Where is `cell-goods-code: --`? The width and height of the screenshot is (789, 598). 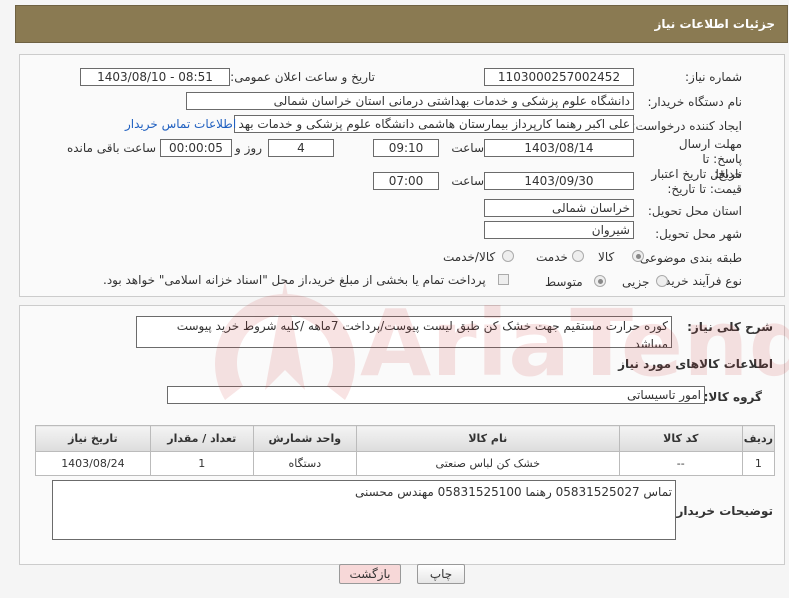 cell-goods-code: -- is located at coordinates (680, 463).